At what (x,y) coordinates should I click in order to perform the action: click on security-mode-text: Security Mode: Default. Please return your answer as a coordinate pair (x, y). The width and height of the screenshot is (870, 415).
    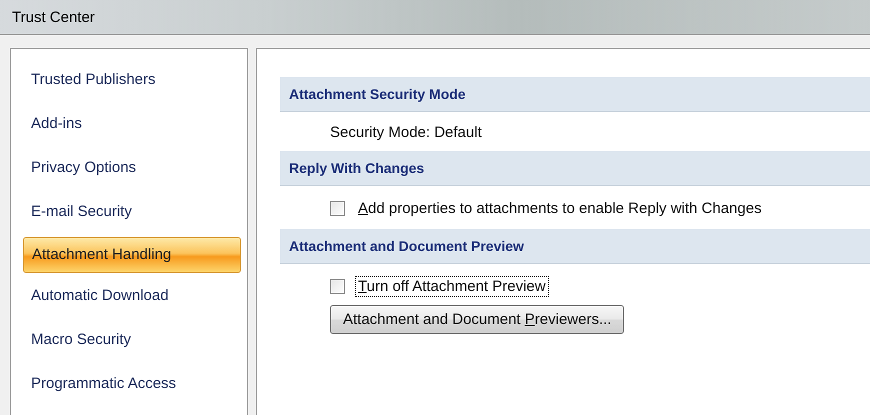
    Looking at the image, I should click on (406, 132).